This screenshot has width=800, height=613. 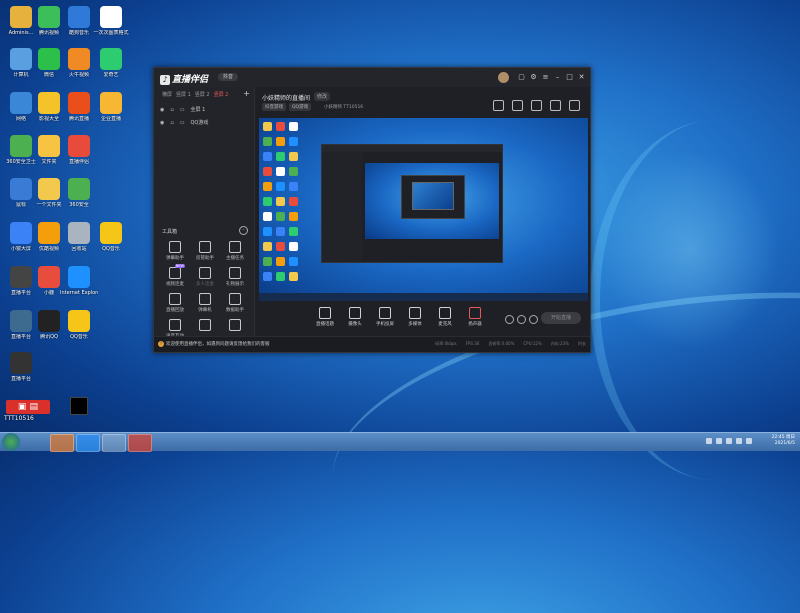 I want to click on settings-icon, so click(x=533, y=319).